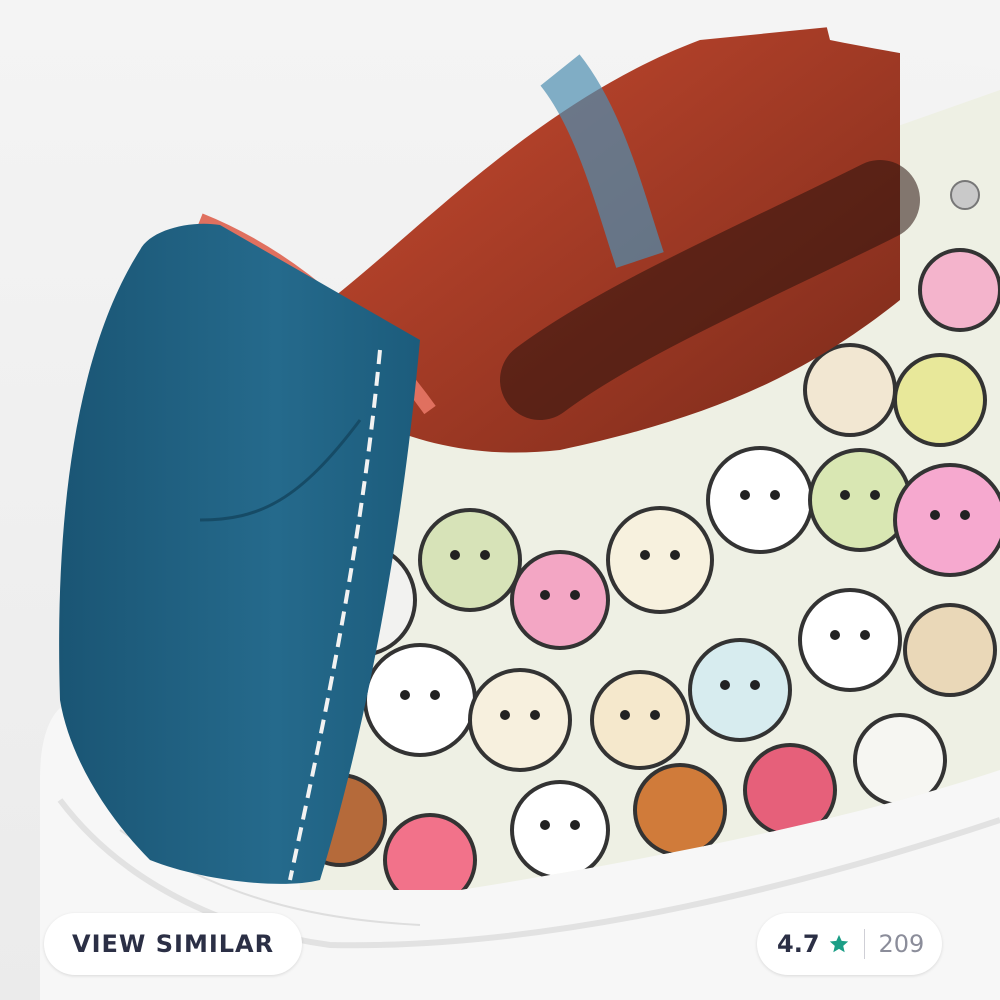  Describe the element at coordinates (864, 944) in the screenshot. I see `rating-divider` at that location.